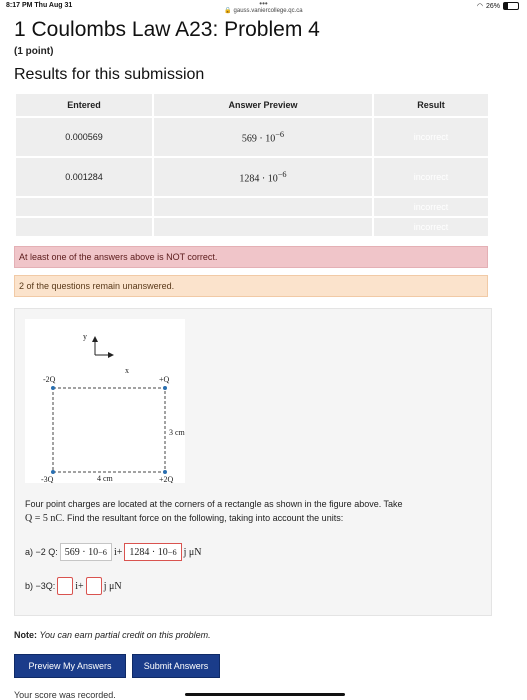  What do you see at coordinates (40, 586) in the screenshot?
I see `part-b-label: b) −3Q:` at bounding box center [40, 586].